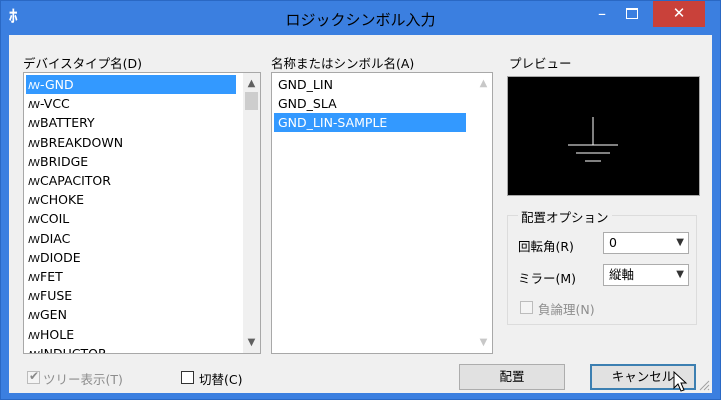  Describe the element at coordinates (64, 161) in the screenshot. I see `list-item-label: BRIDGE` at that location.